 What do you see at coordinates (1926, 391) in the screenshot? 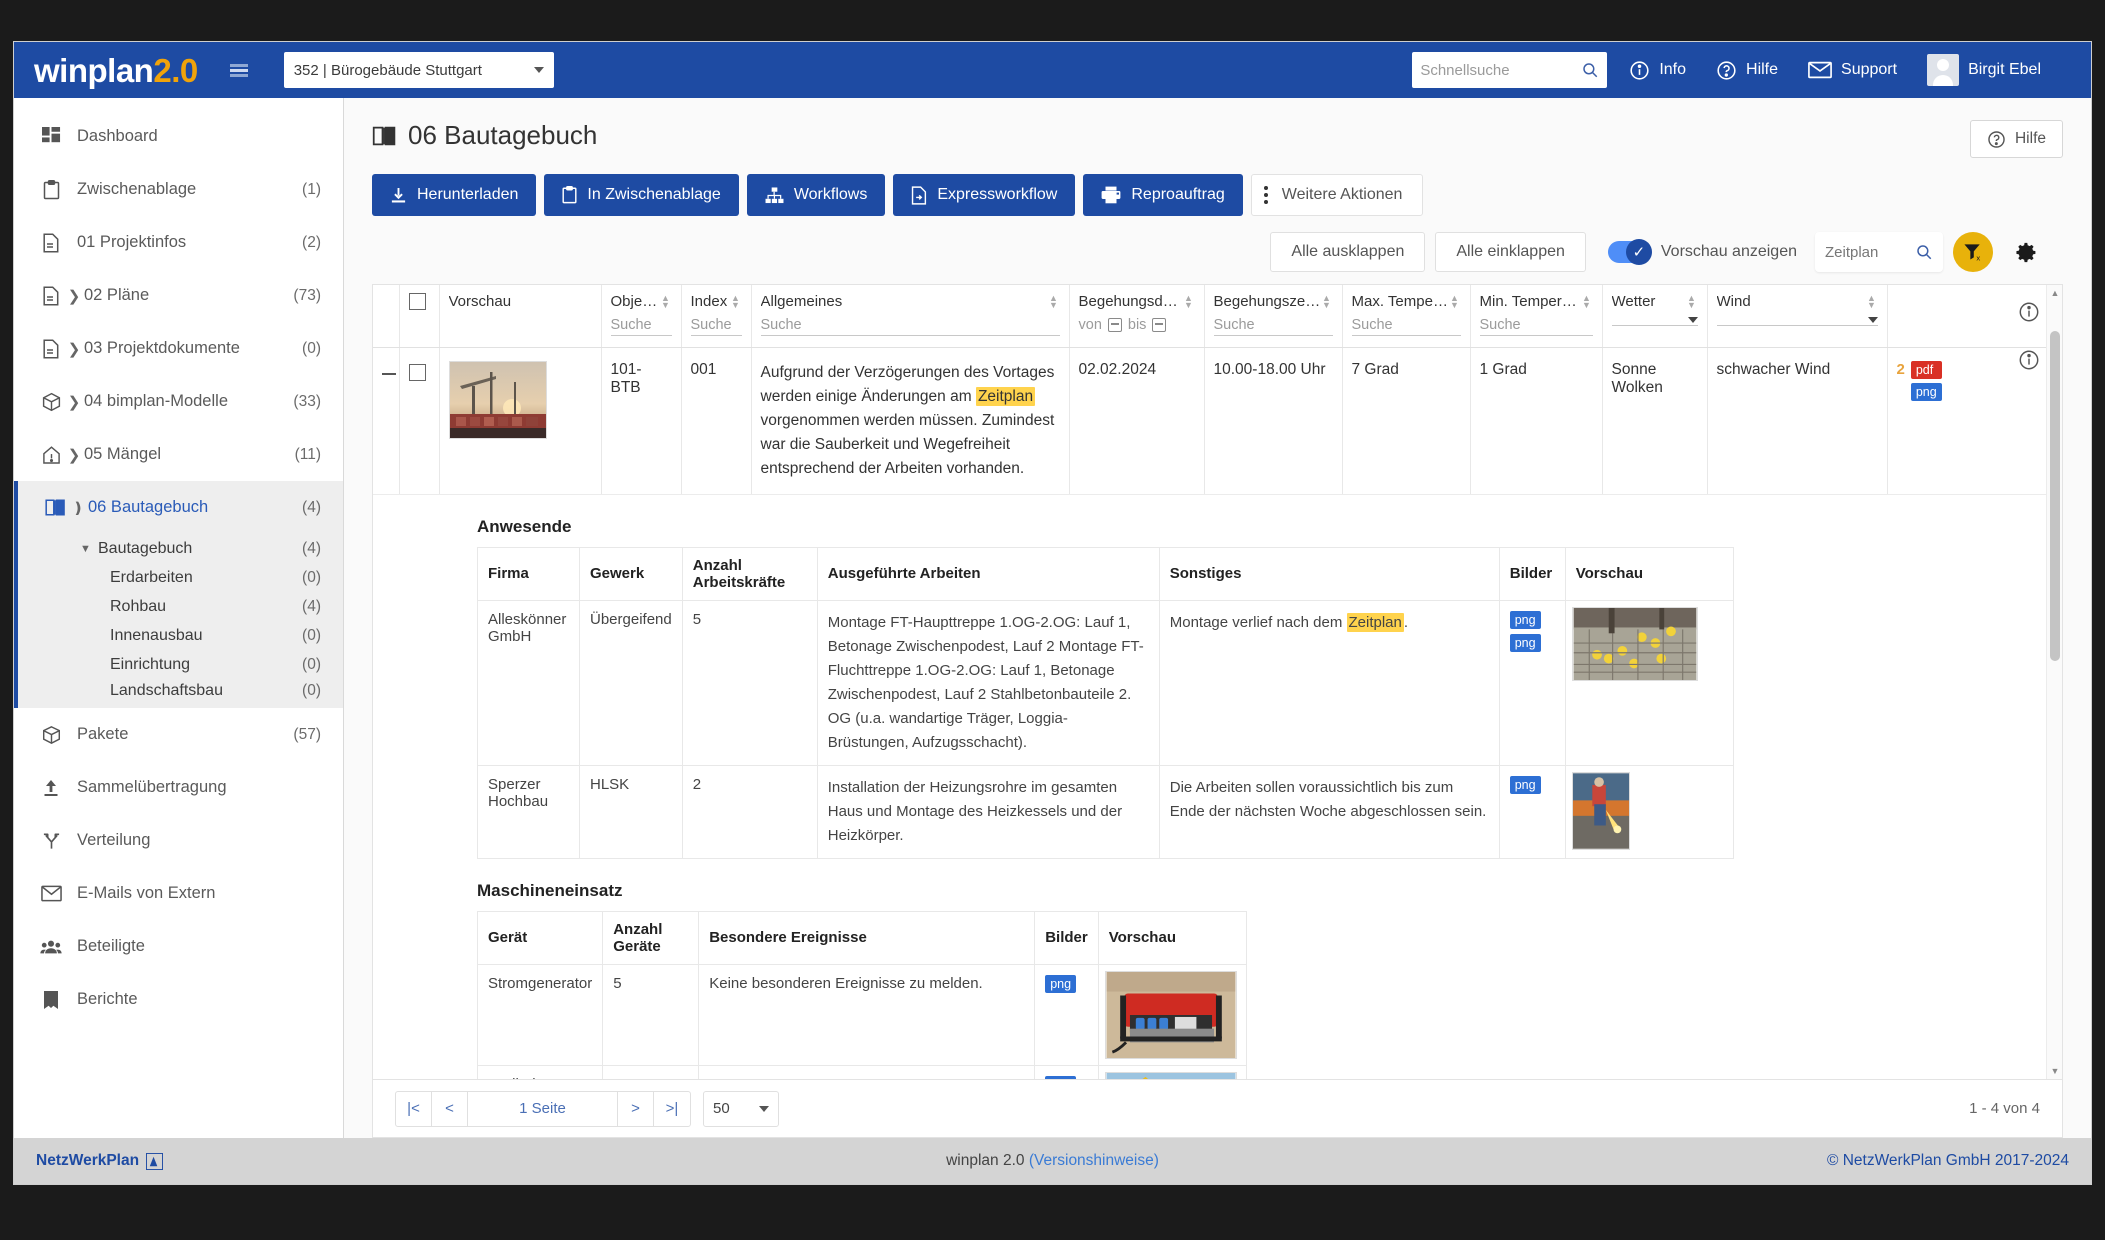
I see `attachment-badge-png: png` at bounding box center [1926, 391].